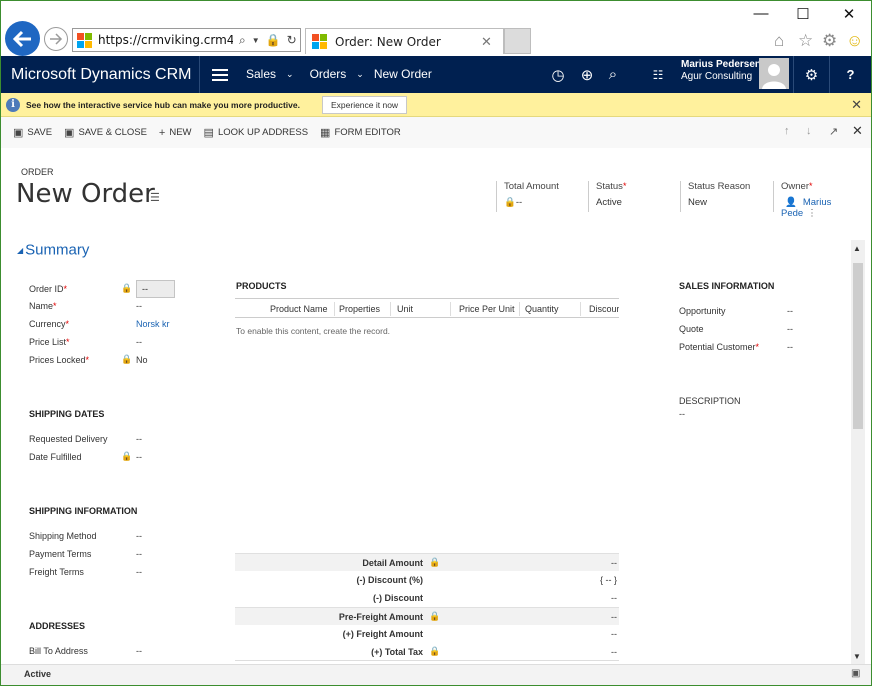  What do you see at coordinates (427, 580) in the screenshot?
I see `discount-pct-row: (-) Discount (%) { -- }` at bounding box center [427, 580].